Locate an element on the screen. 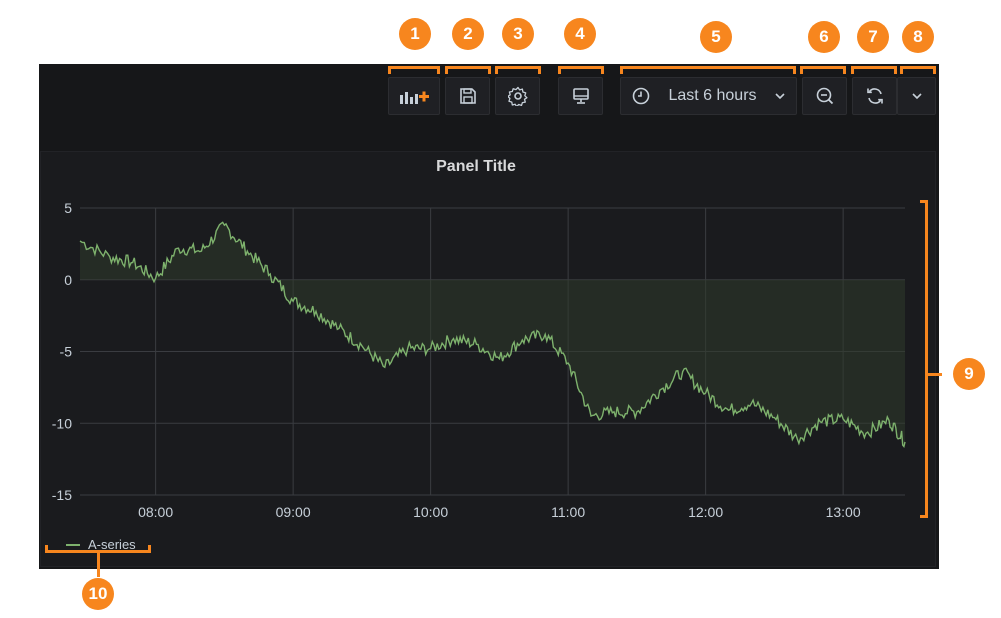  y-tick-label: -15 is located at coordinates (62, 495).